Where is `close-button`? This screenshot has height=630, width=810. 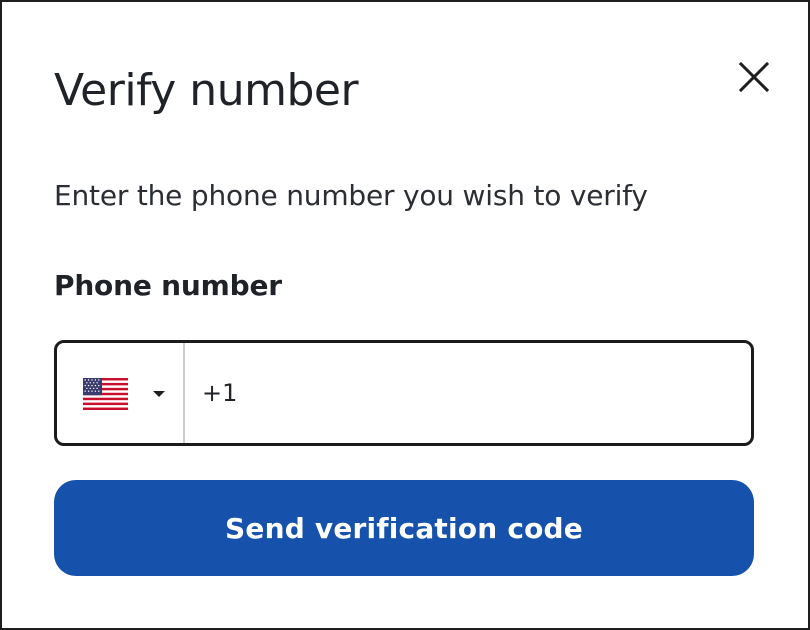 close-button is located at coordinates (754, 77).